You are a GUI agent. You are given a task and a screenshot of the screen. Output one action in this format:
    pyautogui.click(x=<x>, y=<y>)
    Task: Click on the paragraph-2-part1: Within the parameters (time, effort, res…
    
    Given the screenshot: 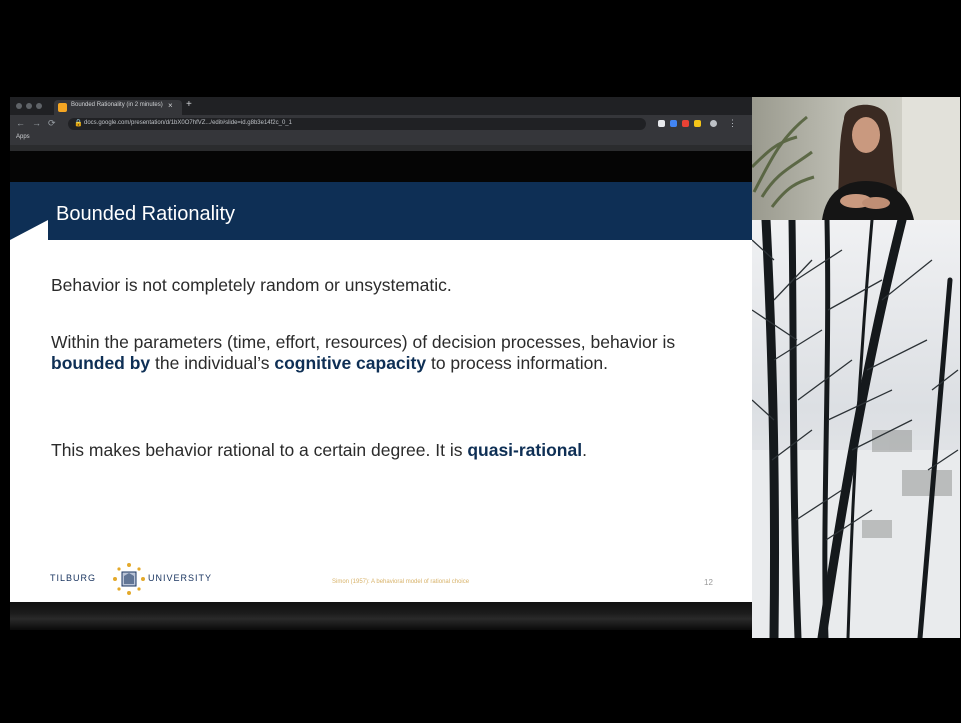 What is the action you would take?
    pyautogui.click(x=363, y=342)
    